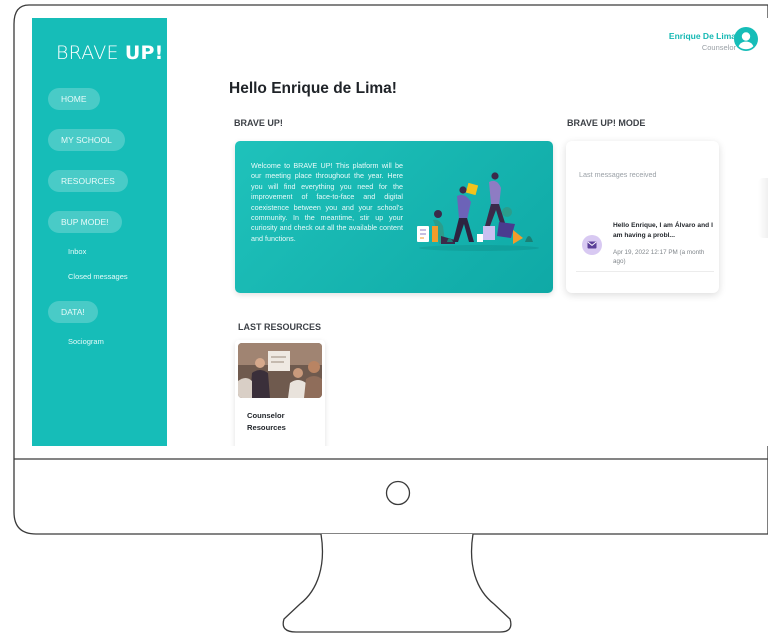 The image size is (768, 633). I want to click on sidebar-item-home: HOME, so click(74, 99).